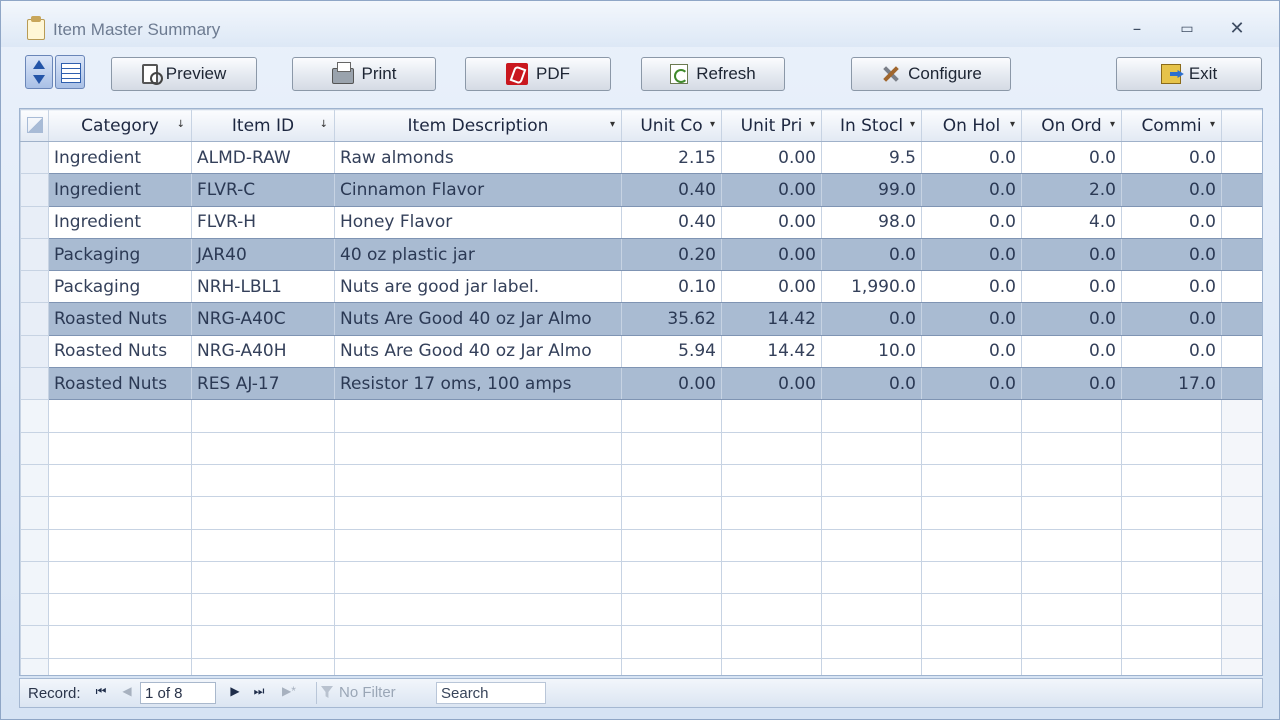 The width and height of the screenshot is (1280, 720). I want to click on column-header-on-order: On Ord ▾, so click(1071, 125).